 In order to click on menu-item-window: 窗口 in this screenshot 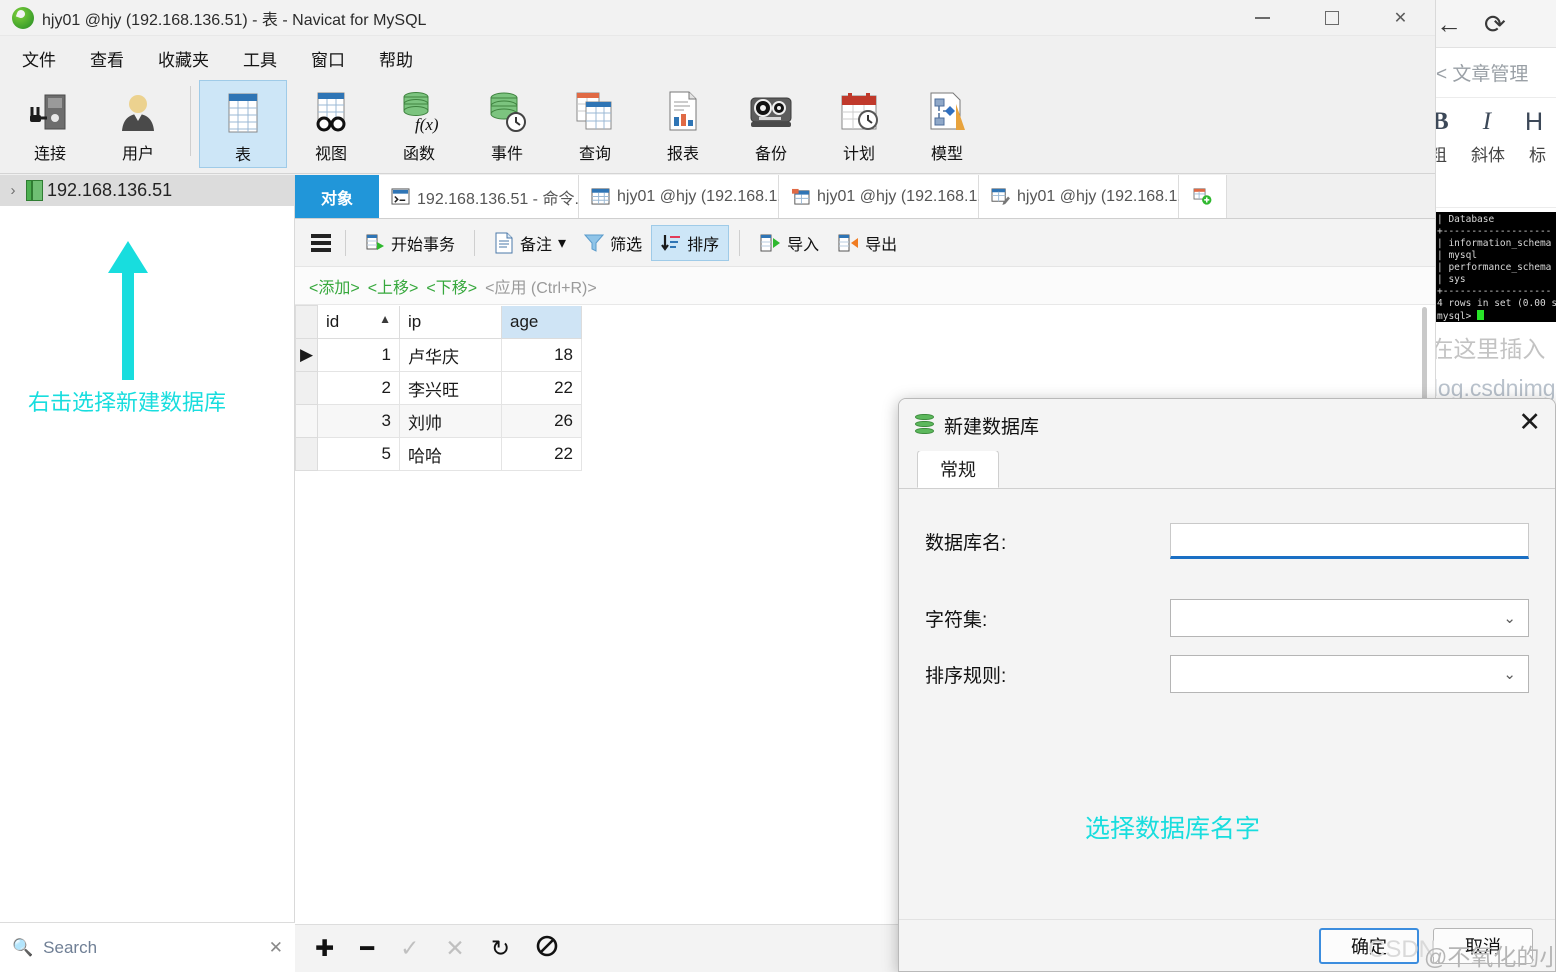, I will do `click(328, 58)`.